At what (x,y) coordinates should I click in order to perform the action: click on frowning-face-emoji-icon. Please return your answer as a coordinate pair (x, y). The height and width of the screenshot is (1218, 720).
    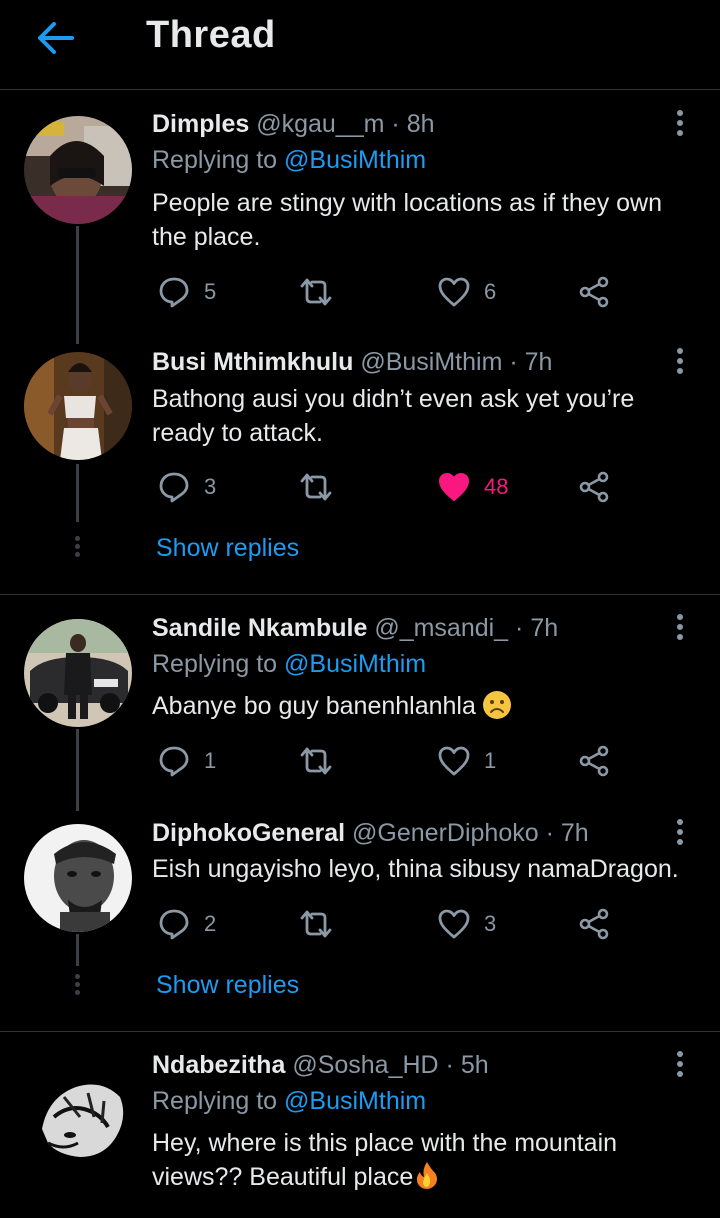
    Looking at the image, I should click on (496, 705).